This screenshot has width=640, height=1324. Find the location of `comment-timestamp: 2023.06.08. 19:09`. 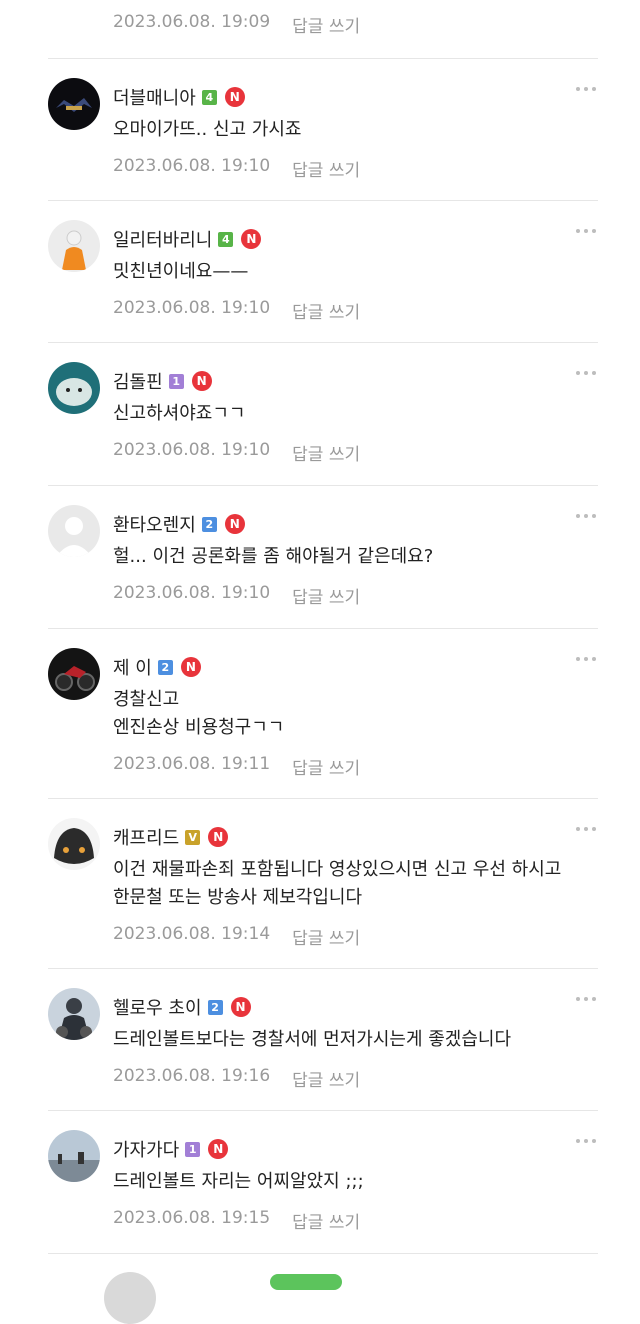

comment-timestamp: 2023.06.08. 19:09 is located at coordinates (192, 22).